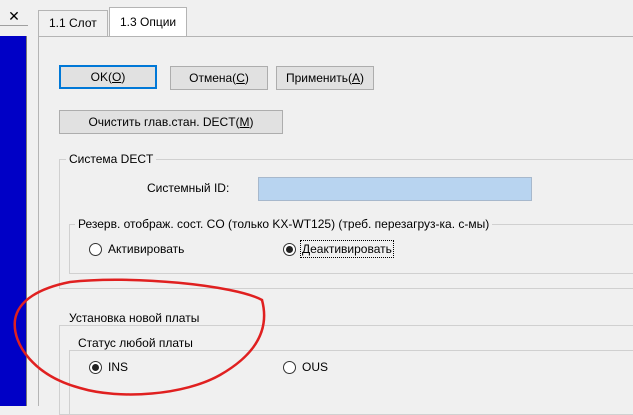 This screenshot has width=633, height=415. Describe the element at coordinates (95, 367) in the screenshot. I see `radio-ins-circle` at that location.